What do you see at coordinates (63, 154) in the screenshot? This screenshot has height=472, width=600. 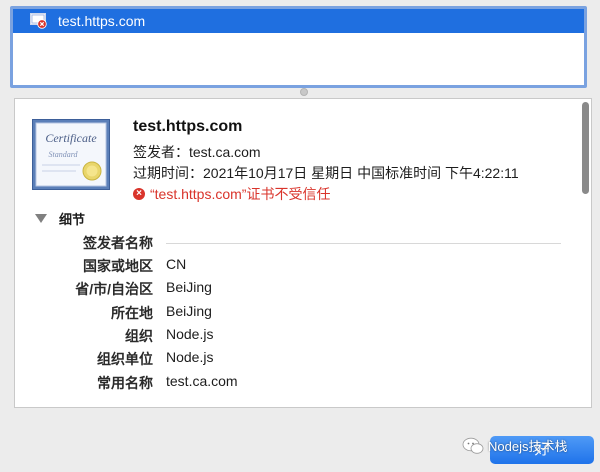 I see `certificate-image-subtitle: Standard` at bounding box center [63, 154].